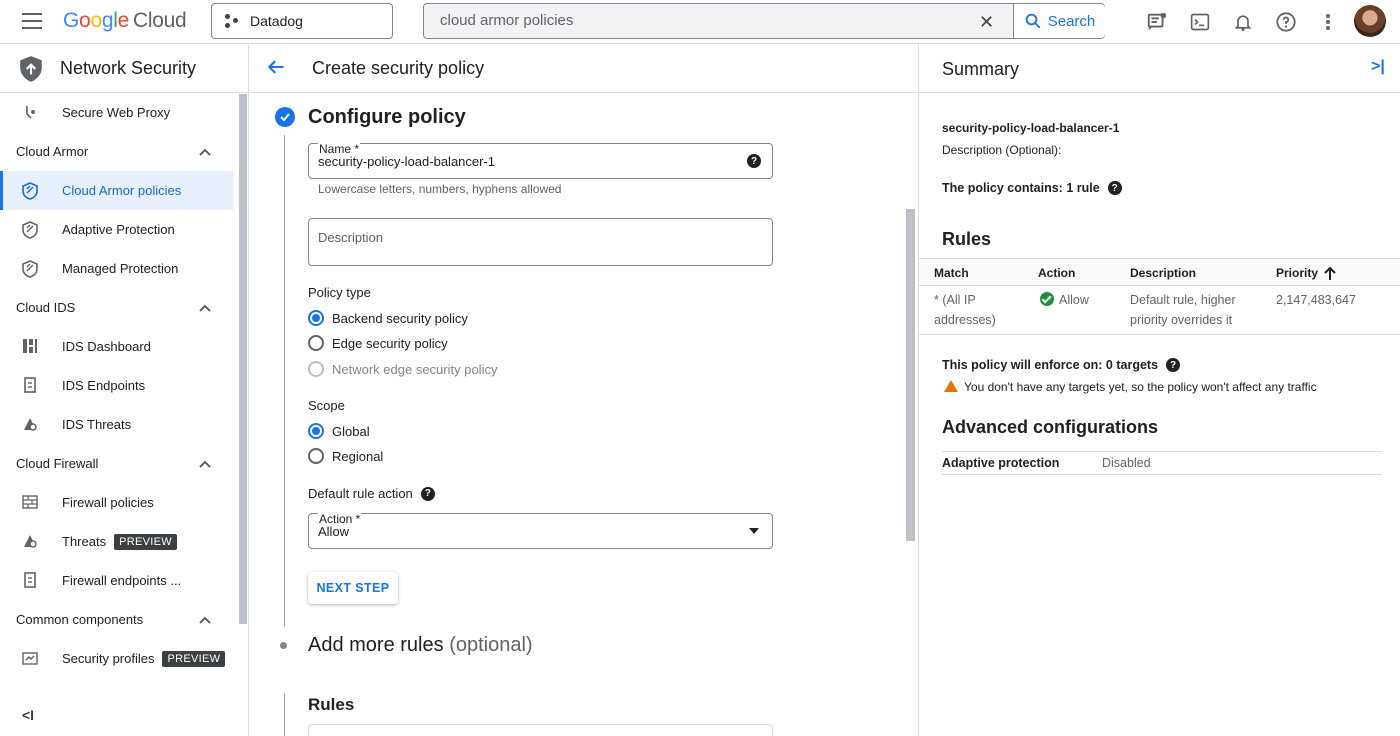 This screenshot has width=1400, height=736. I want to click on notes-icon, so click(1157, 22).